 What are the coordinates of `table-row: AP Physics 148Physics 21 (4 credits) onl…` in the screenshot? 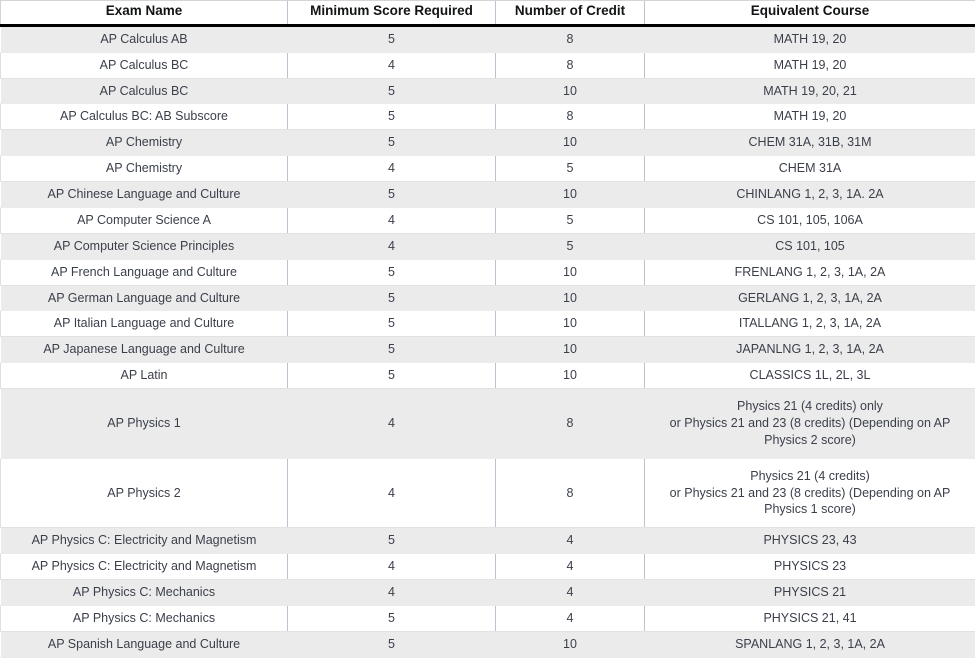 It's located at (488, 424).